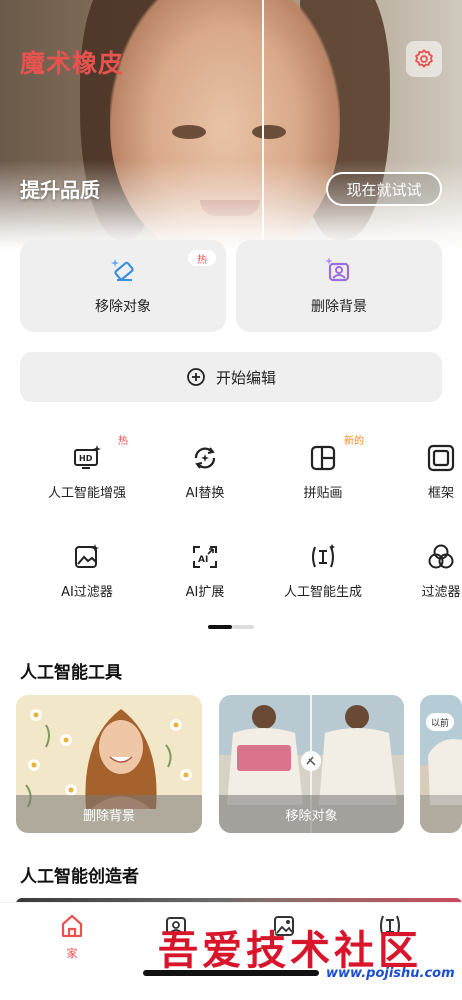  I want to click on section-title-ai-creators: 人工智能创造者, so click(79, 877).